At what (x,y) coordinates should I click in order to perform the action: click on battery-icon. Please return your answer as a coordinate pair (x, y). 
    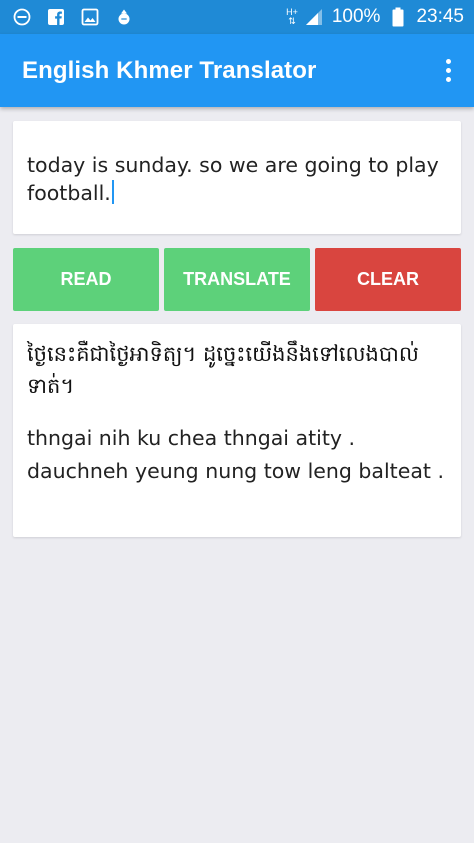
    Looking at the image, I should click on (398, 17).